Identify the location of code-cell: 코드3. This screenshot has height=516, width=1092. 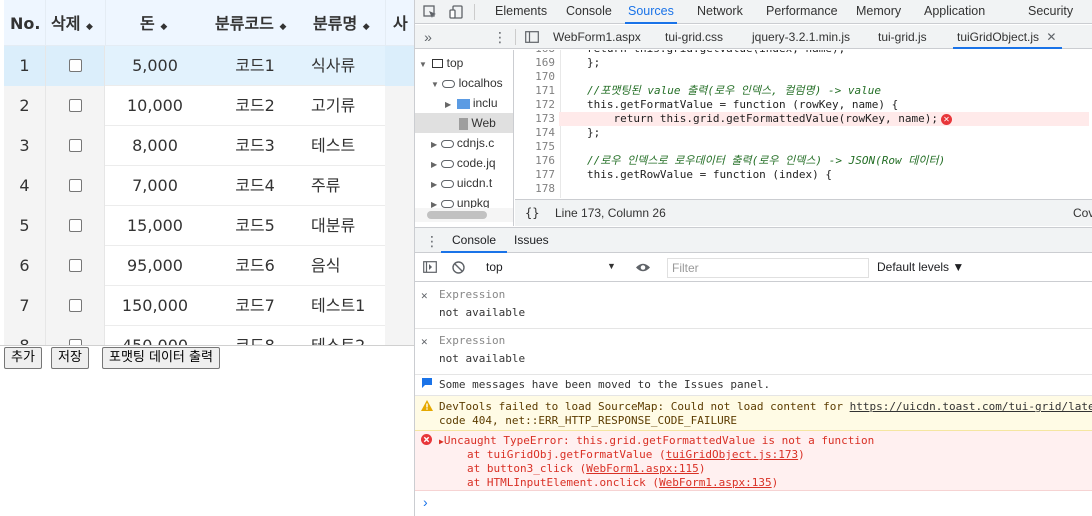
(255, 146).